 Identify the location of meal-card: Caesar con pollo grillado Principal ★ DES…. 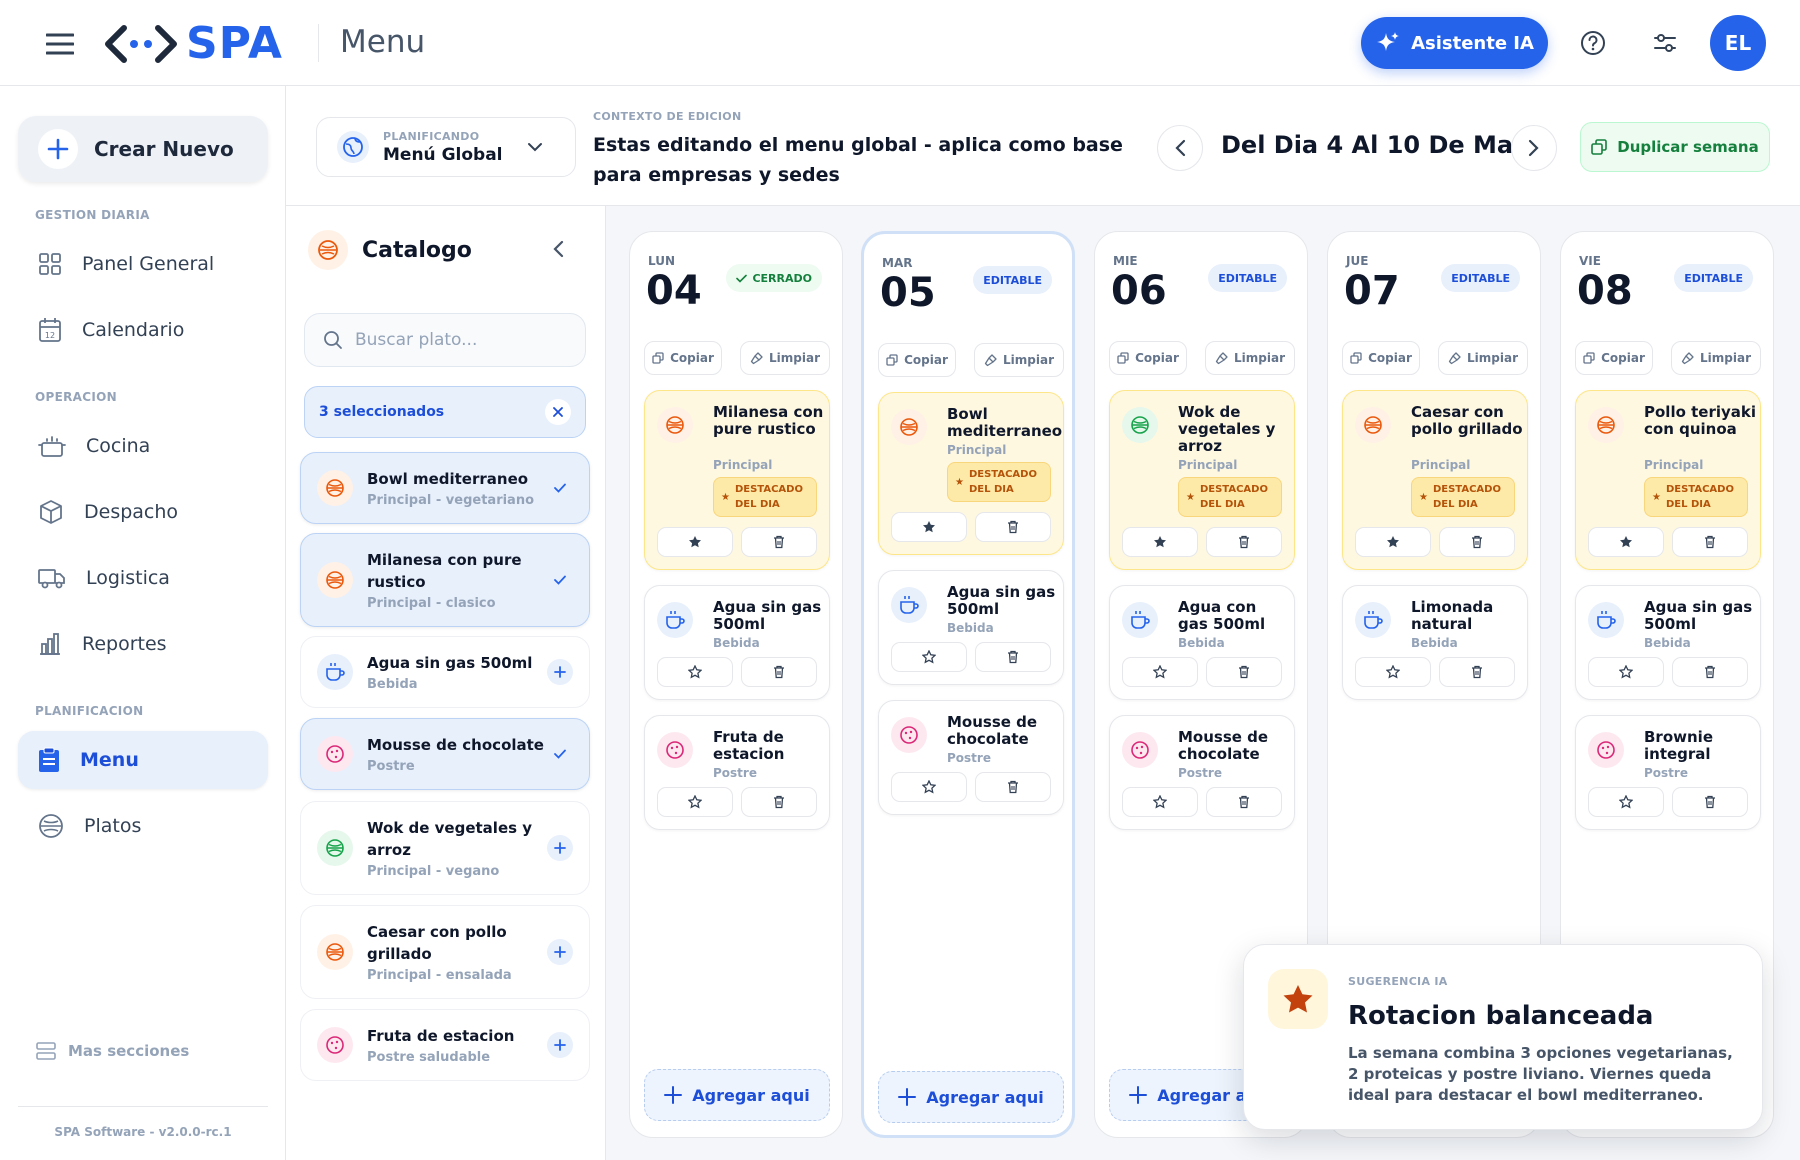
(1435, 480).